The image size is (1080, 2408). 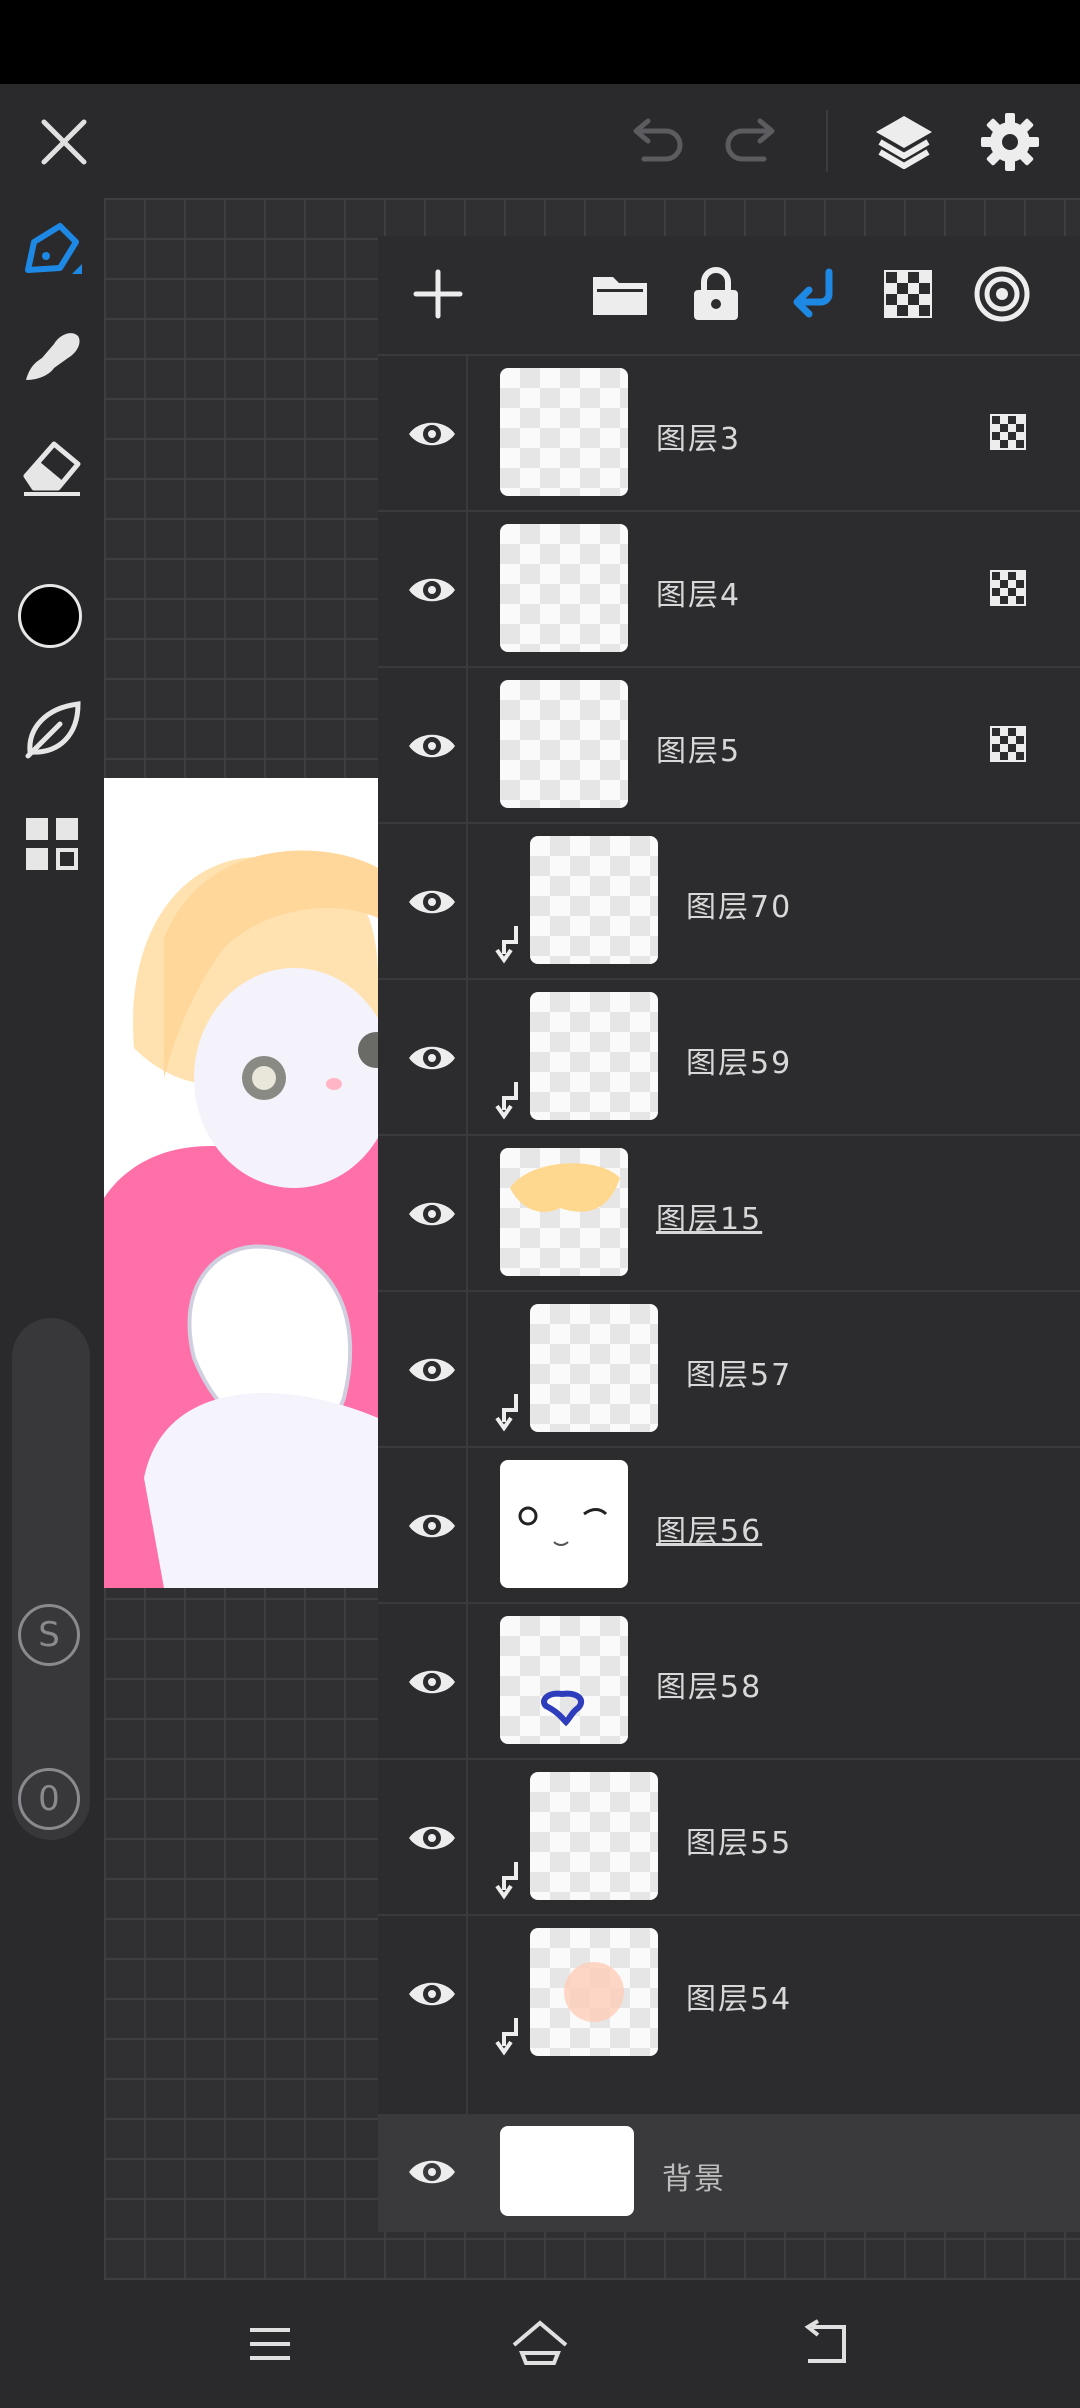 What do you see at coordinates (49, 1799) in the screenshot?
I see `brush-opacity-label: 0` at bounding box center [49, 1799].